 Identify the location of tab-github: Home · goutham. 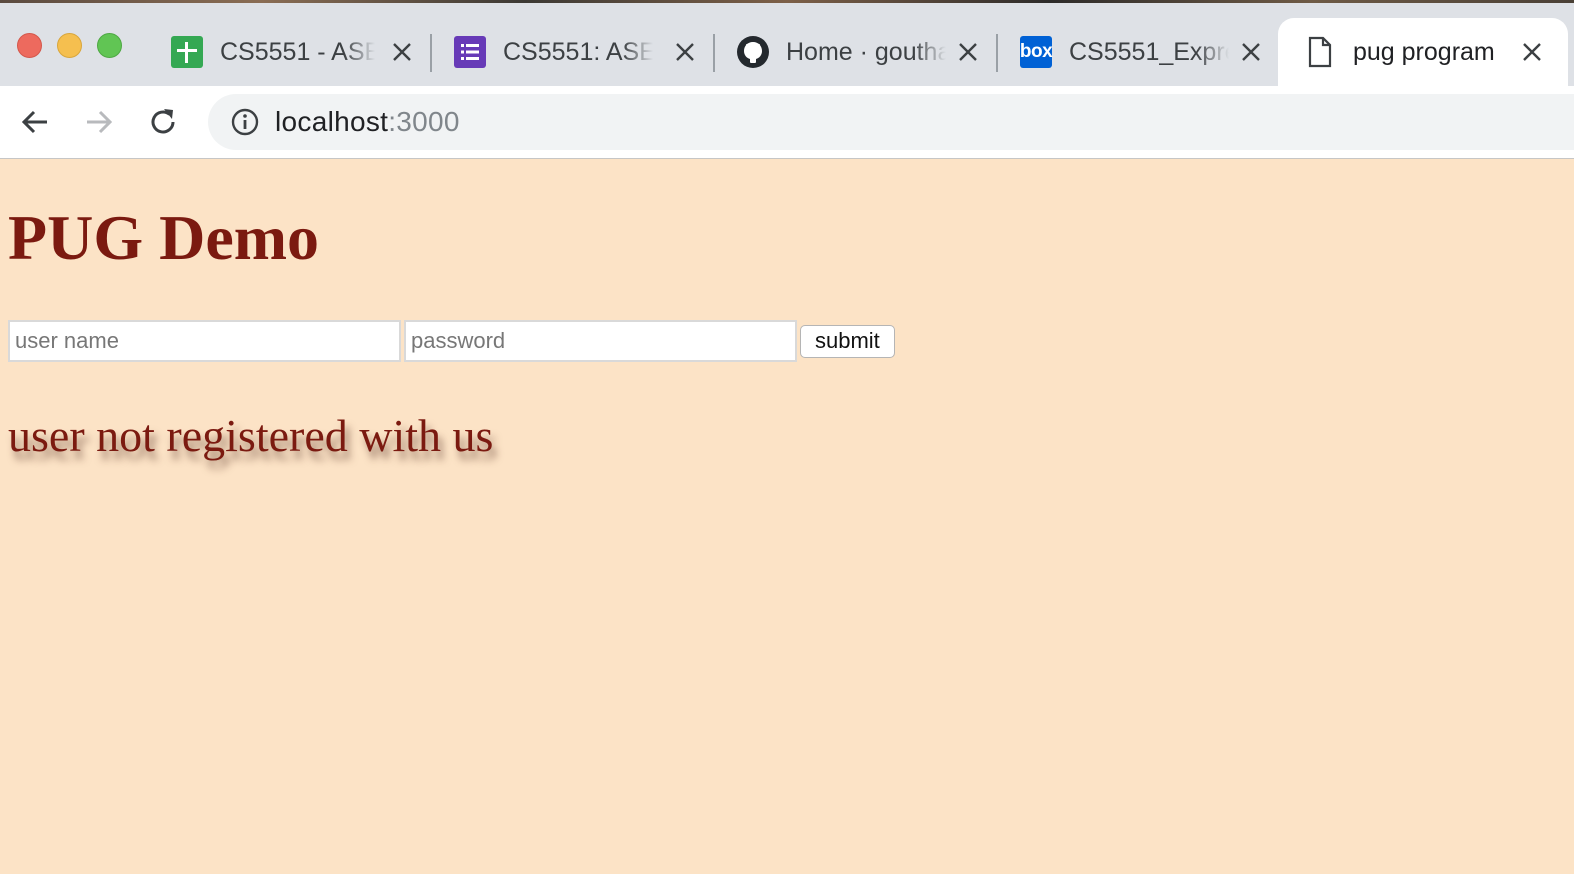
(862, 52).